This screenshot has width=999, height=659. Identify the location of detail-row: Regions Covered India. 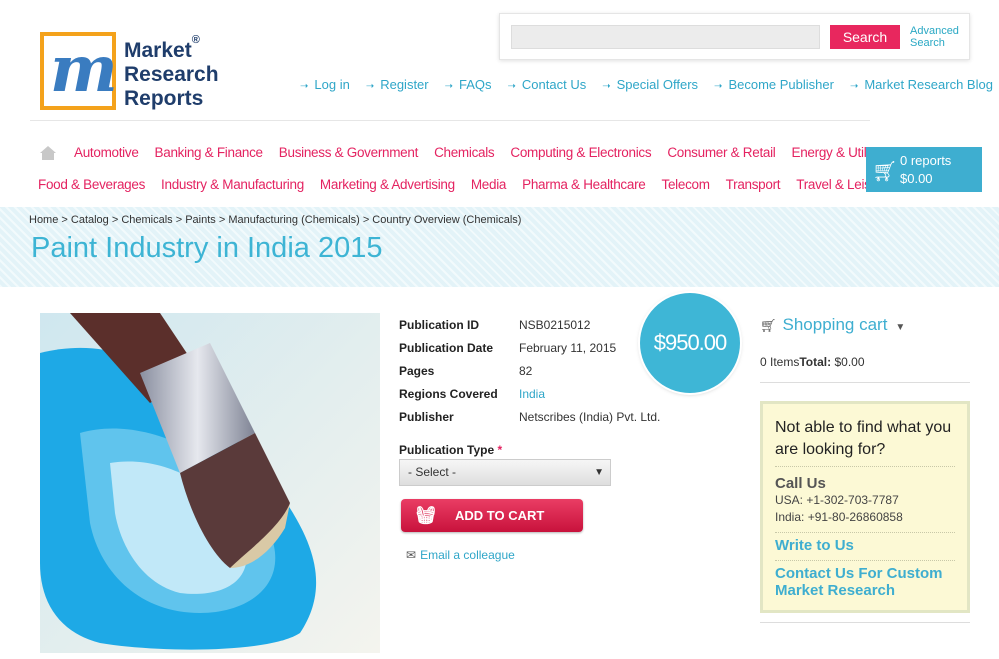
(472, 393).